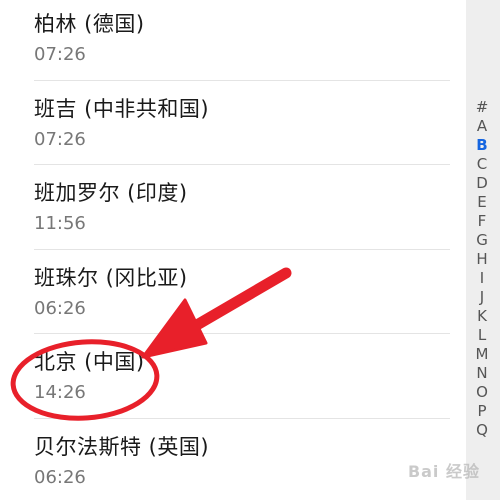 This screenshot has width=500, height=500. Describe the element at coordinates (482, 221) in the screenshot. I see `index-letter-f: F` at that location.